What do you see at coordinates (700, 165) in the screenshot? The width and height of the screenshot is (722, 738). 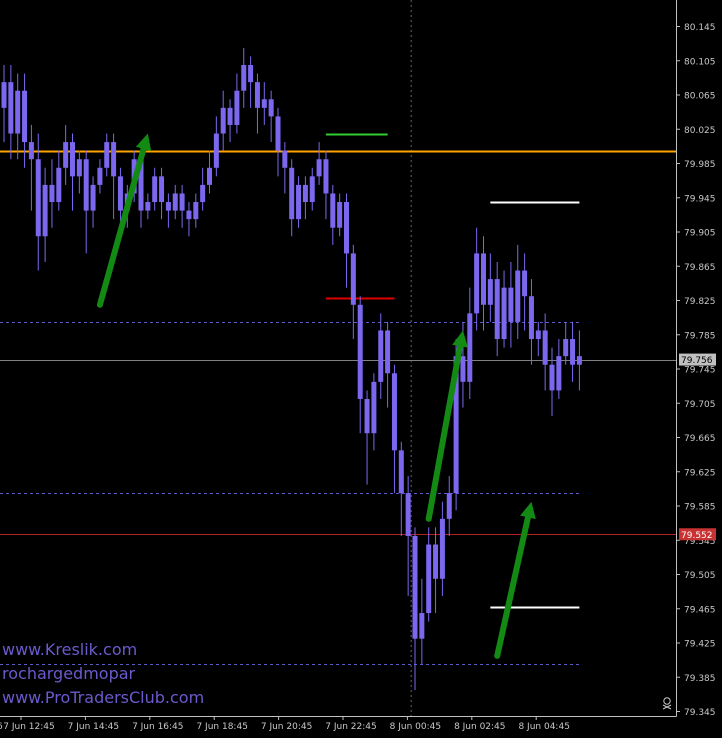 I see `y-tick-label: 79.985` at bounding box center [700, 165].